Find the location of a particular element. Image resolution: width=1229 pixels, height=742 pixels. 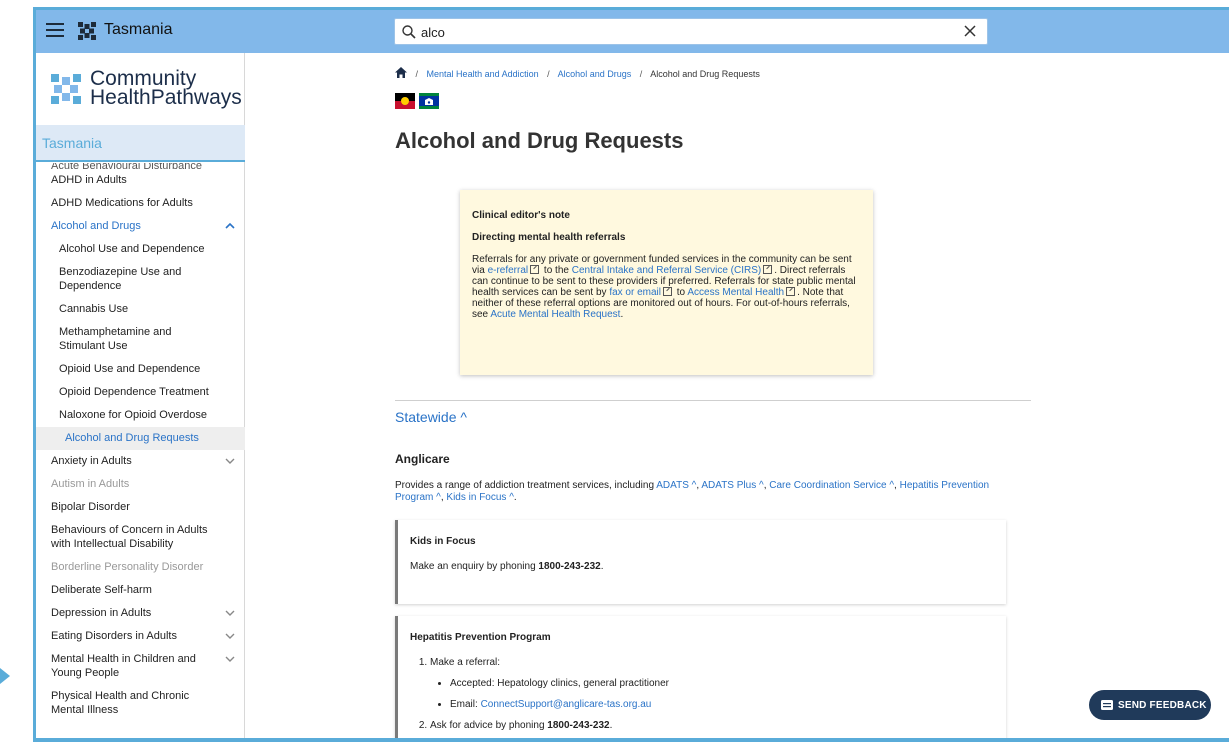

card-title: Kids in Focus is located at coordinates (443, 541).